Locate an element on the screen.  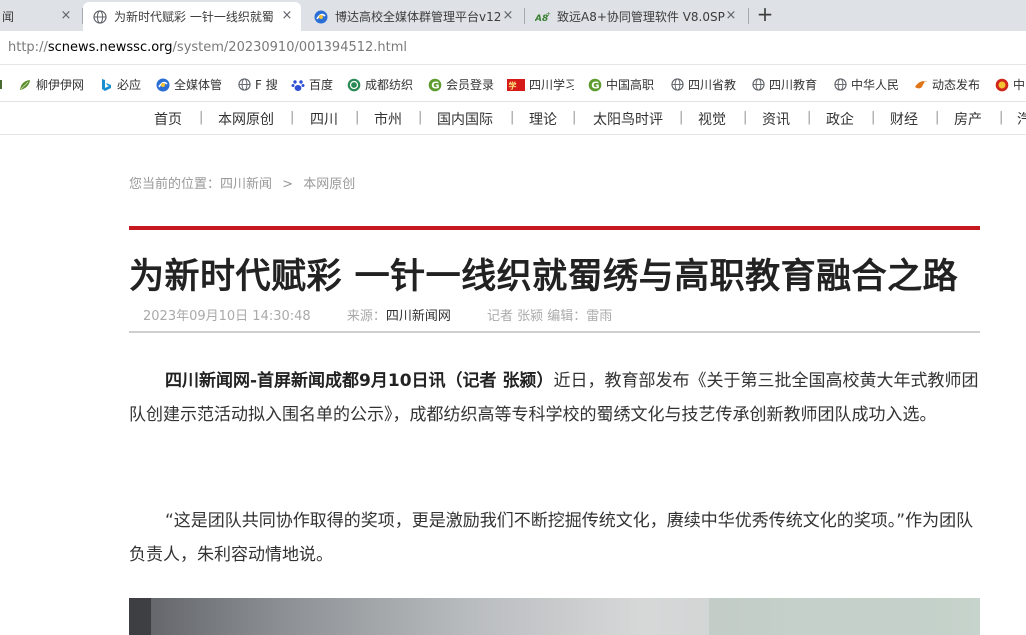
bird-logo-icon is located at coordinates (921, 85).